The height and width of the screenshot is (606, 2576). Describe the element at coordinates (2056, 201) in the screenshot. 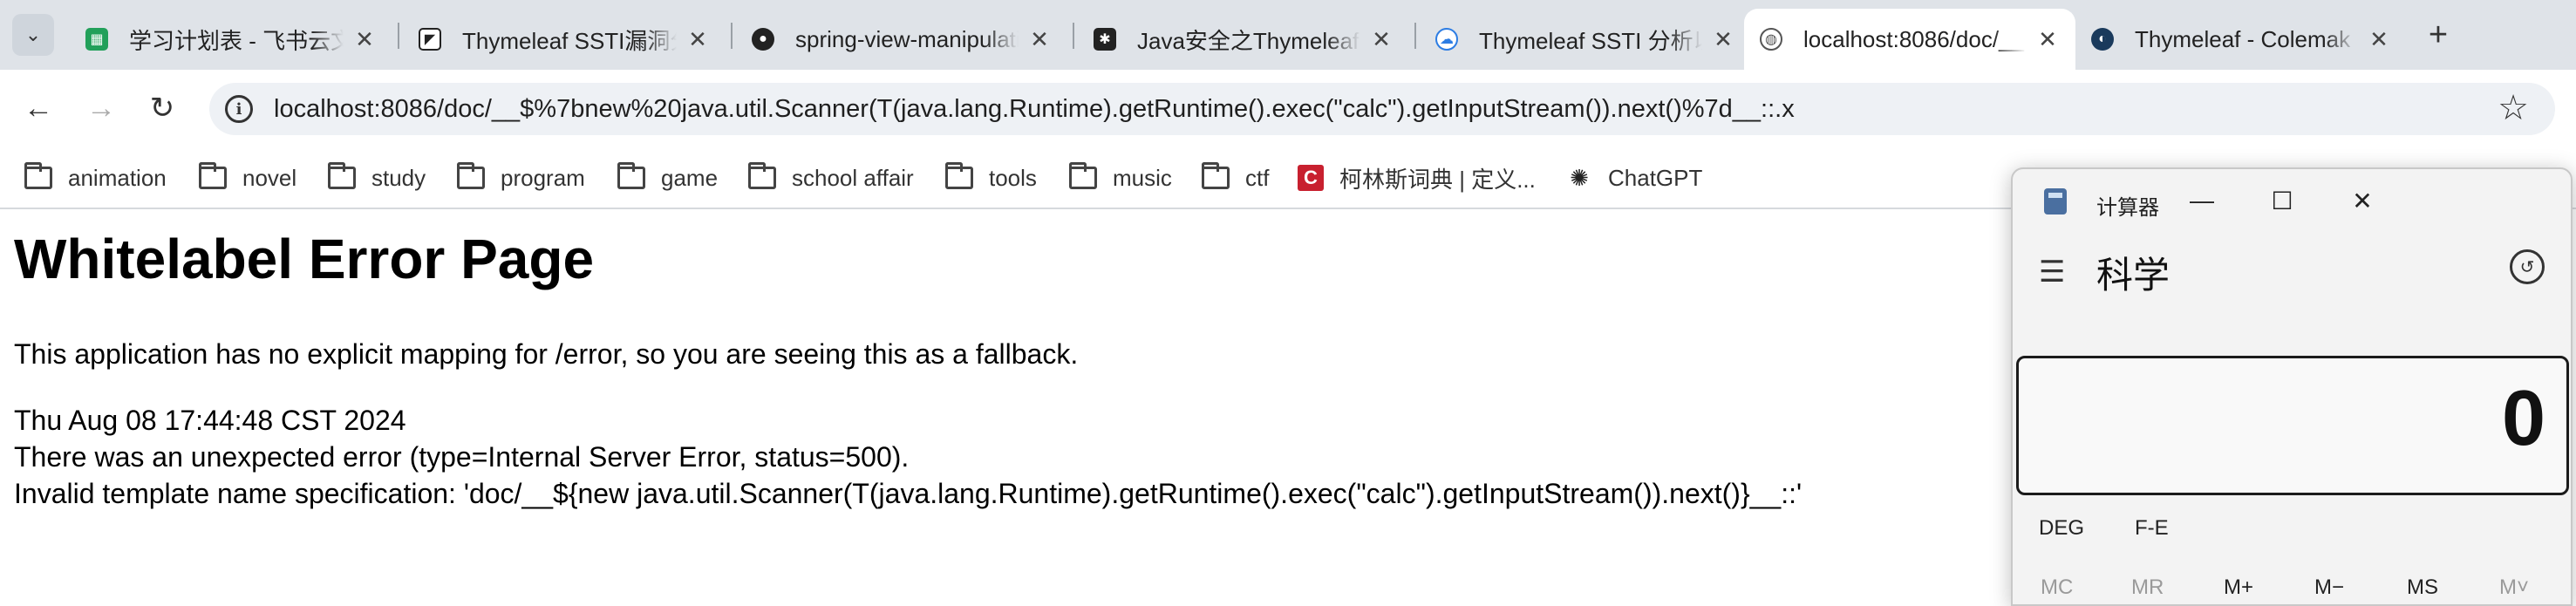

I see `calculator-icon` at that location.